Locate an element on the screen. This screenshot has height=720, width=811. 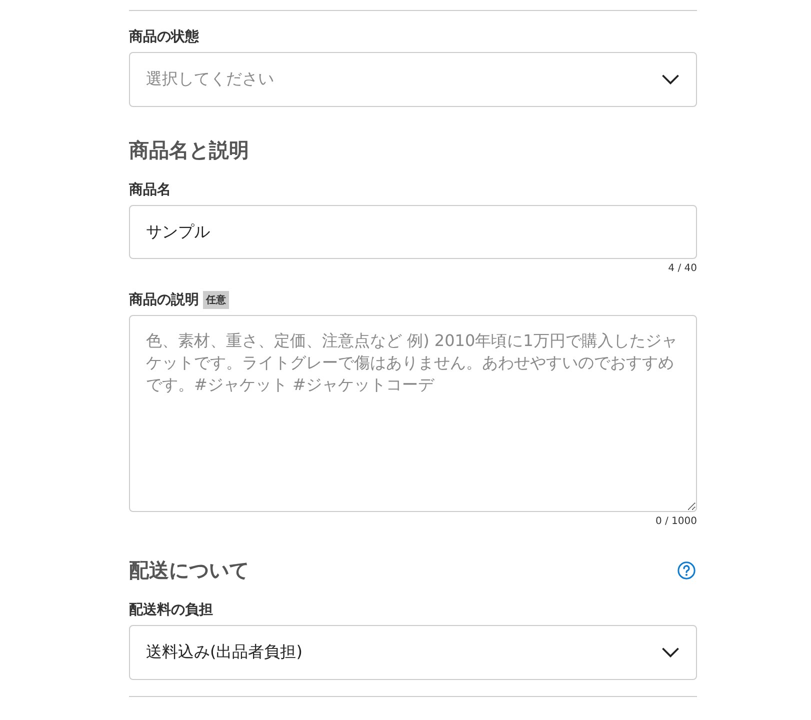
field-label: 商品名 is located at coordinates (150, 190).